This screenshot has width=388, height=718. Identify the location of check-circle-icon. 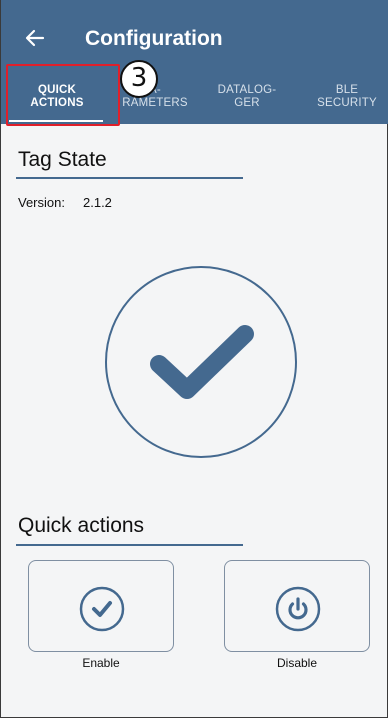
(102, 609).